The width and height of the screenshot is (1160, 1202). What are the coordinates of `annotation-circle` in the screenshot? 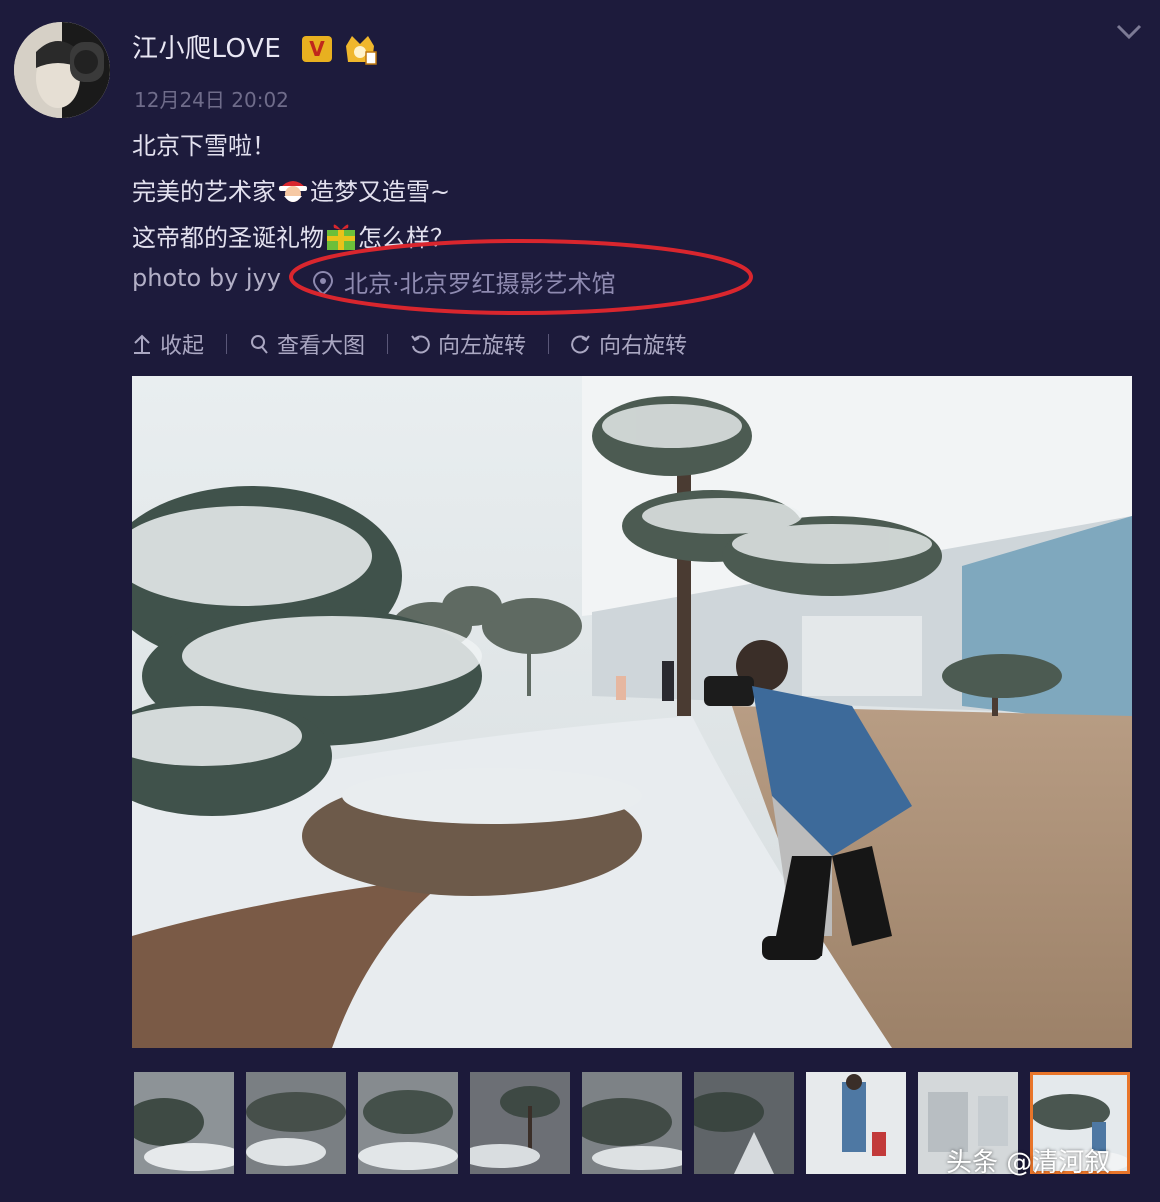 It's located at (521, 277).